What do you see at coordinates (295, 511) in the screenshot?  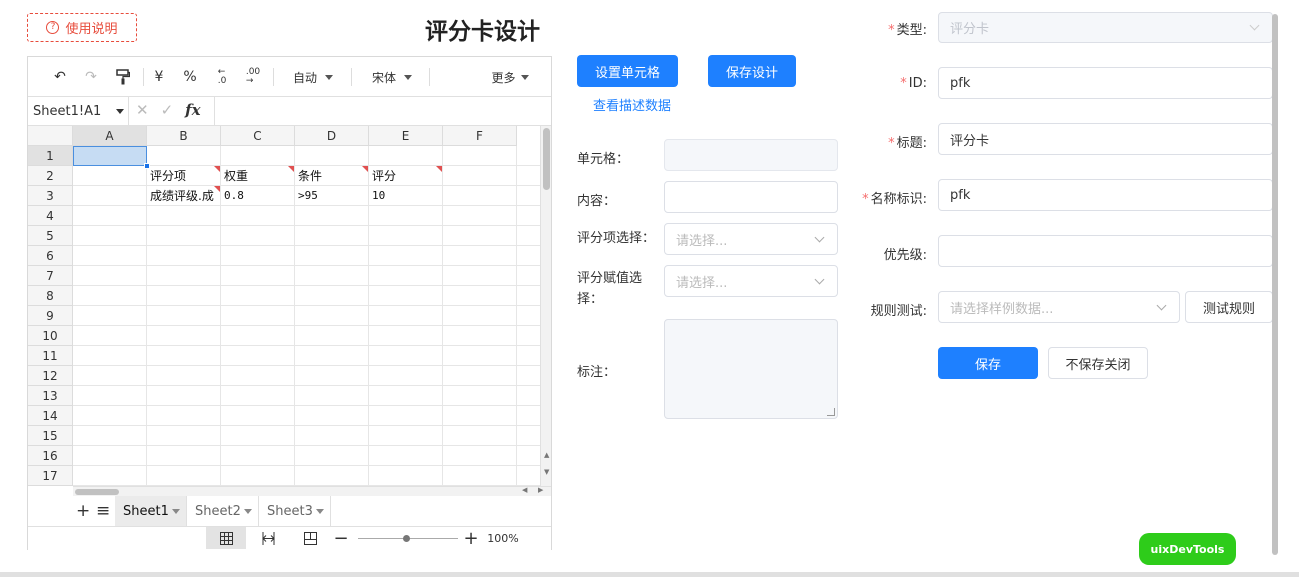 I see `sheet-tab-3: Sheet3` at bounding box center [295, 511].